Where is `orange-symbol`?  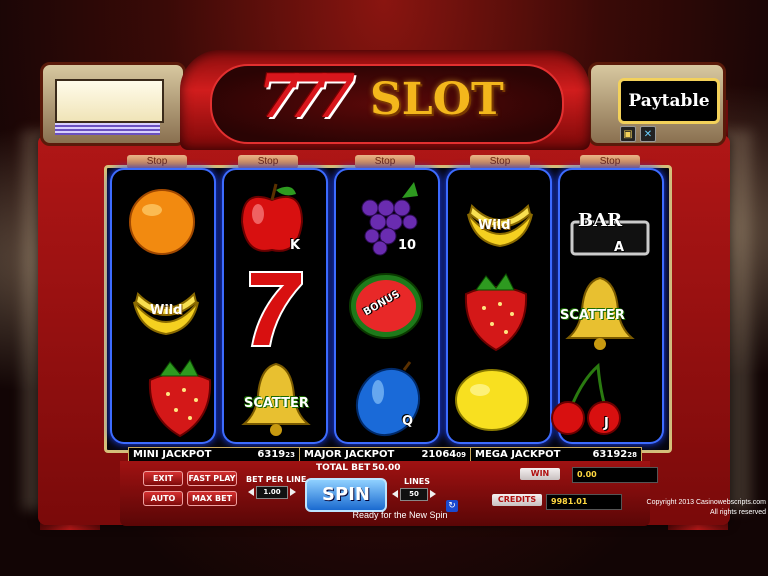
orange-symbol is located at coordinates (162, 222).